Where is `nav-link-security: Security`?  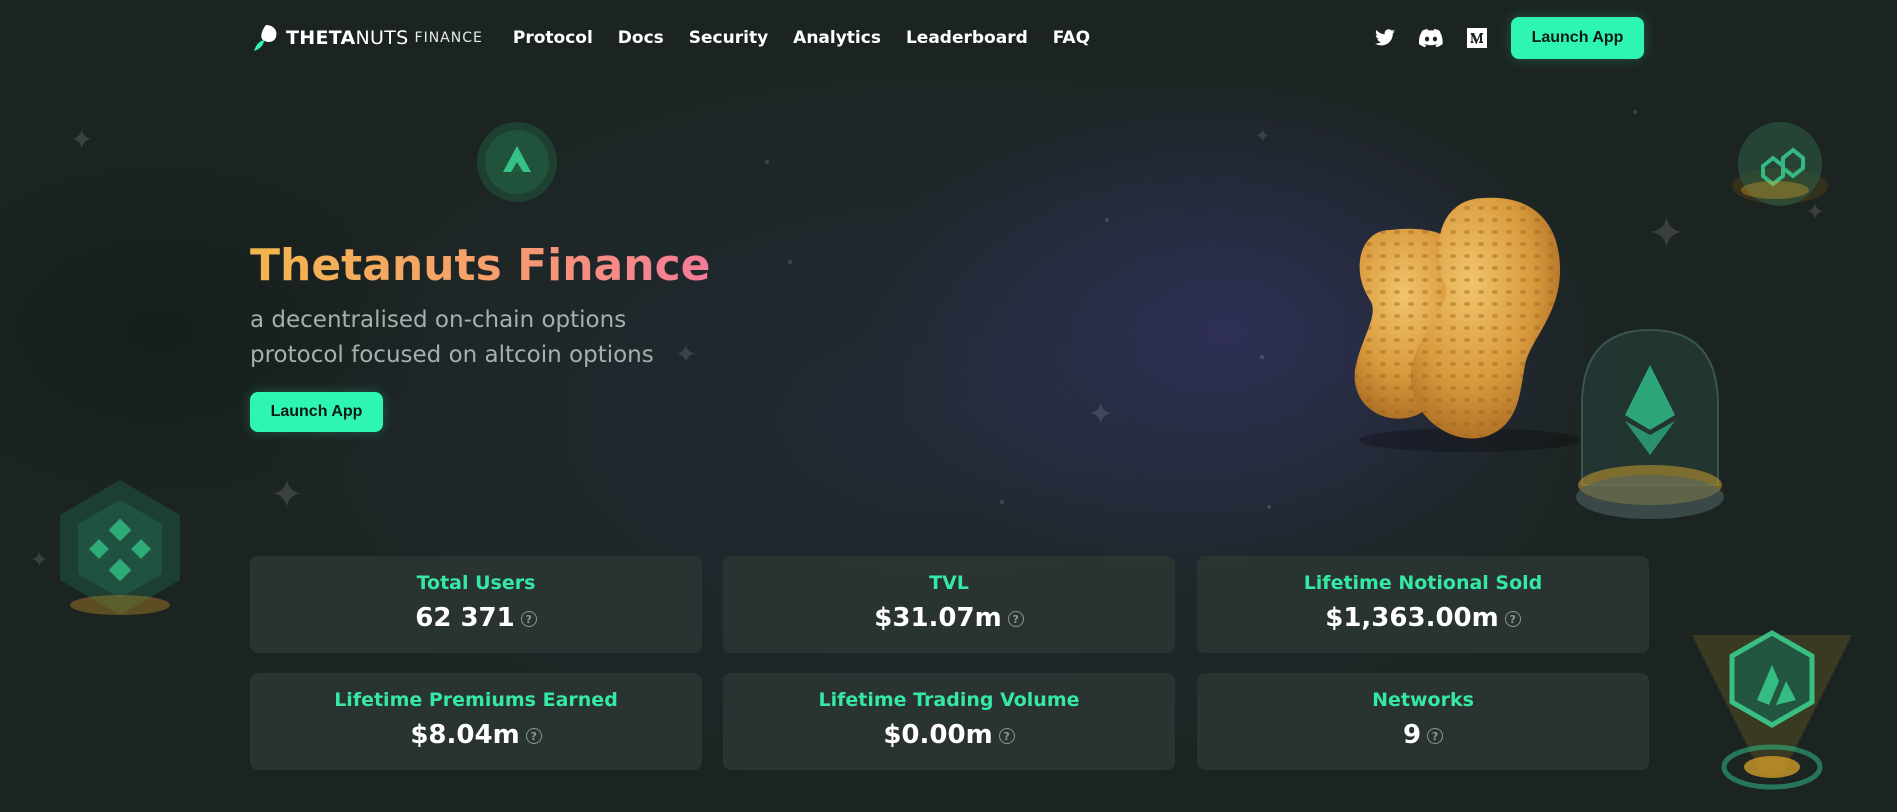
nav-link-security: Security is located at coordinates (728, 38).